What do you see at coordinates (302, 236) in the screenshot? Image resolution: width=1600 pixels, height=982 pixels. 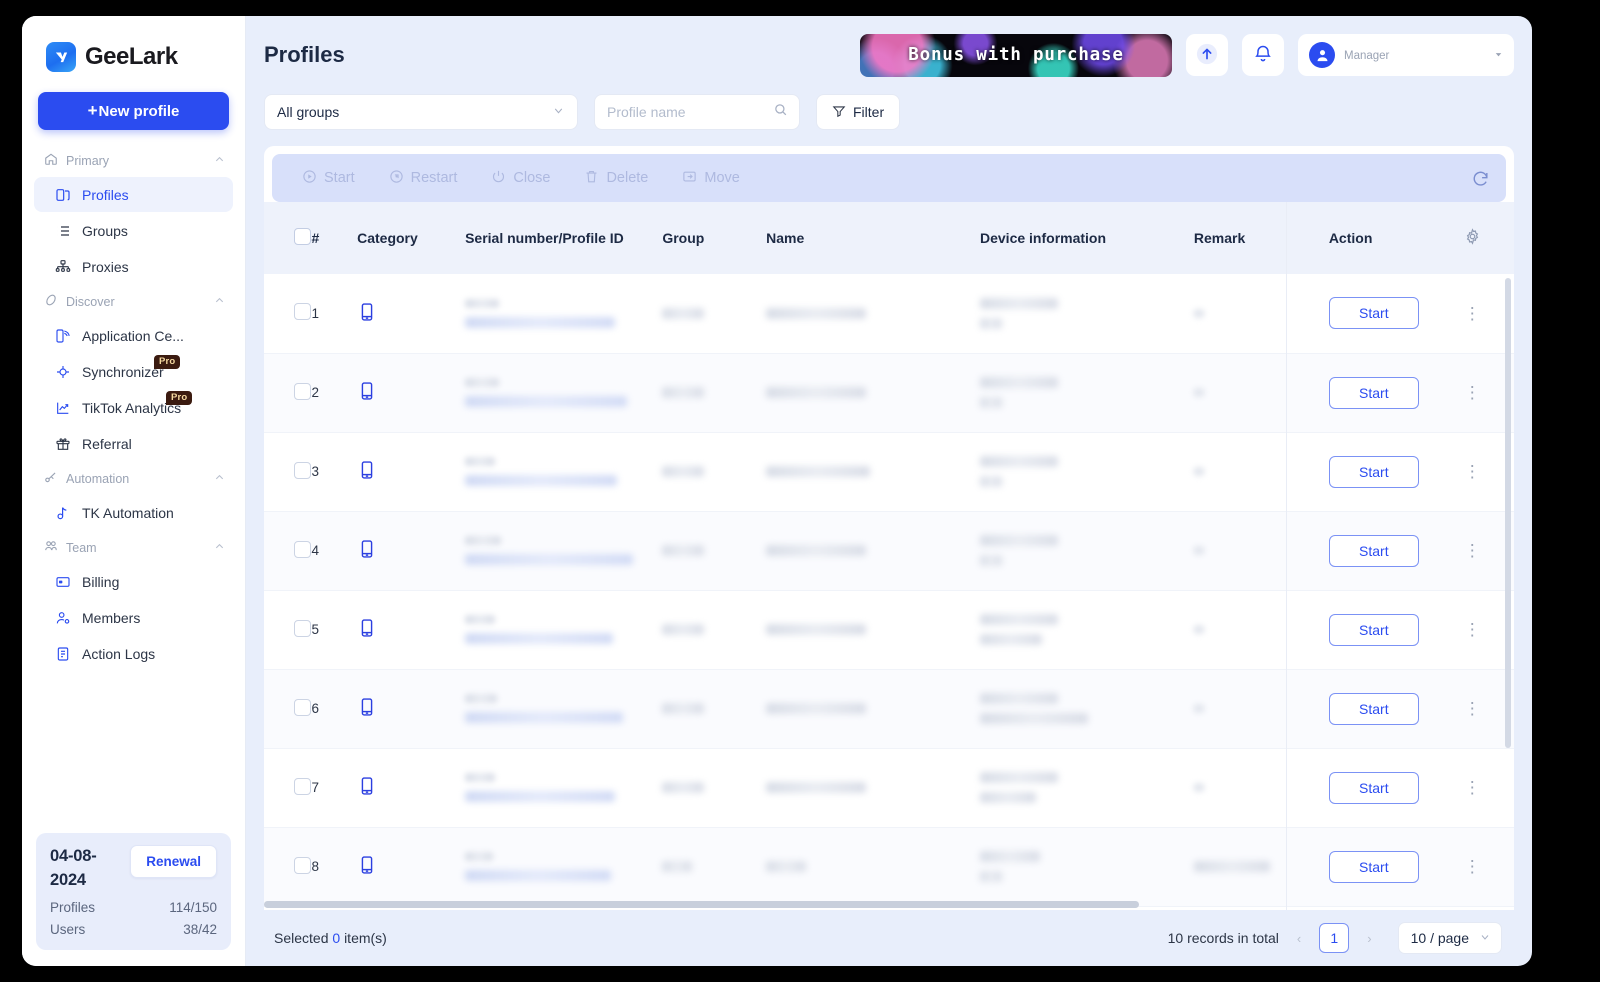 I see `select-all-checkbox` at bounding box center [302, 236].